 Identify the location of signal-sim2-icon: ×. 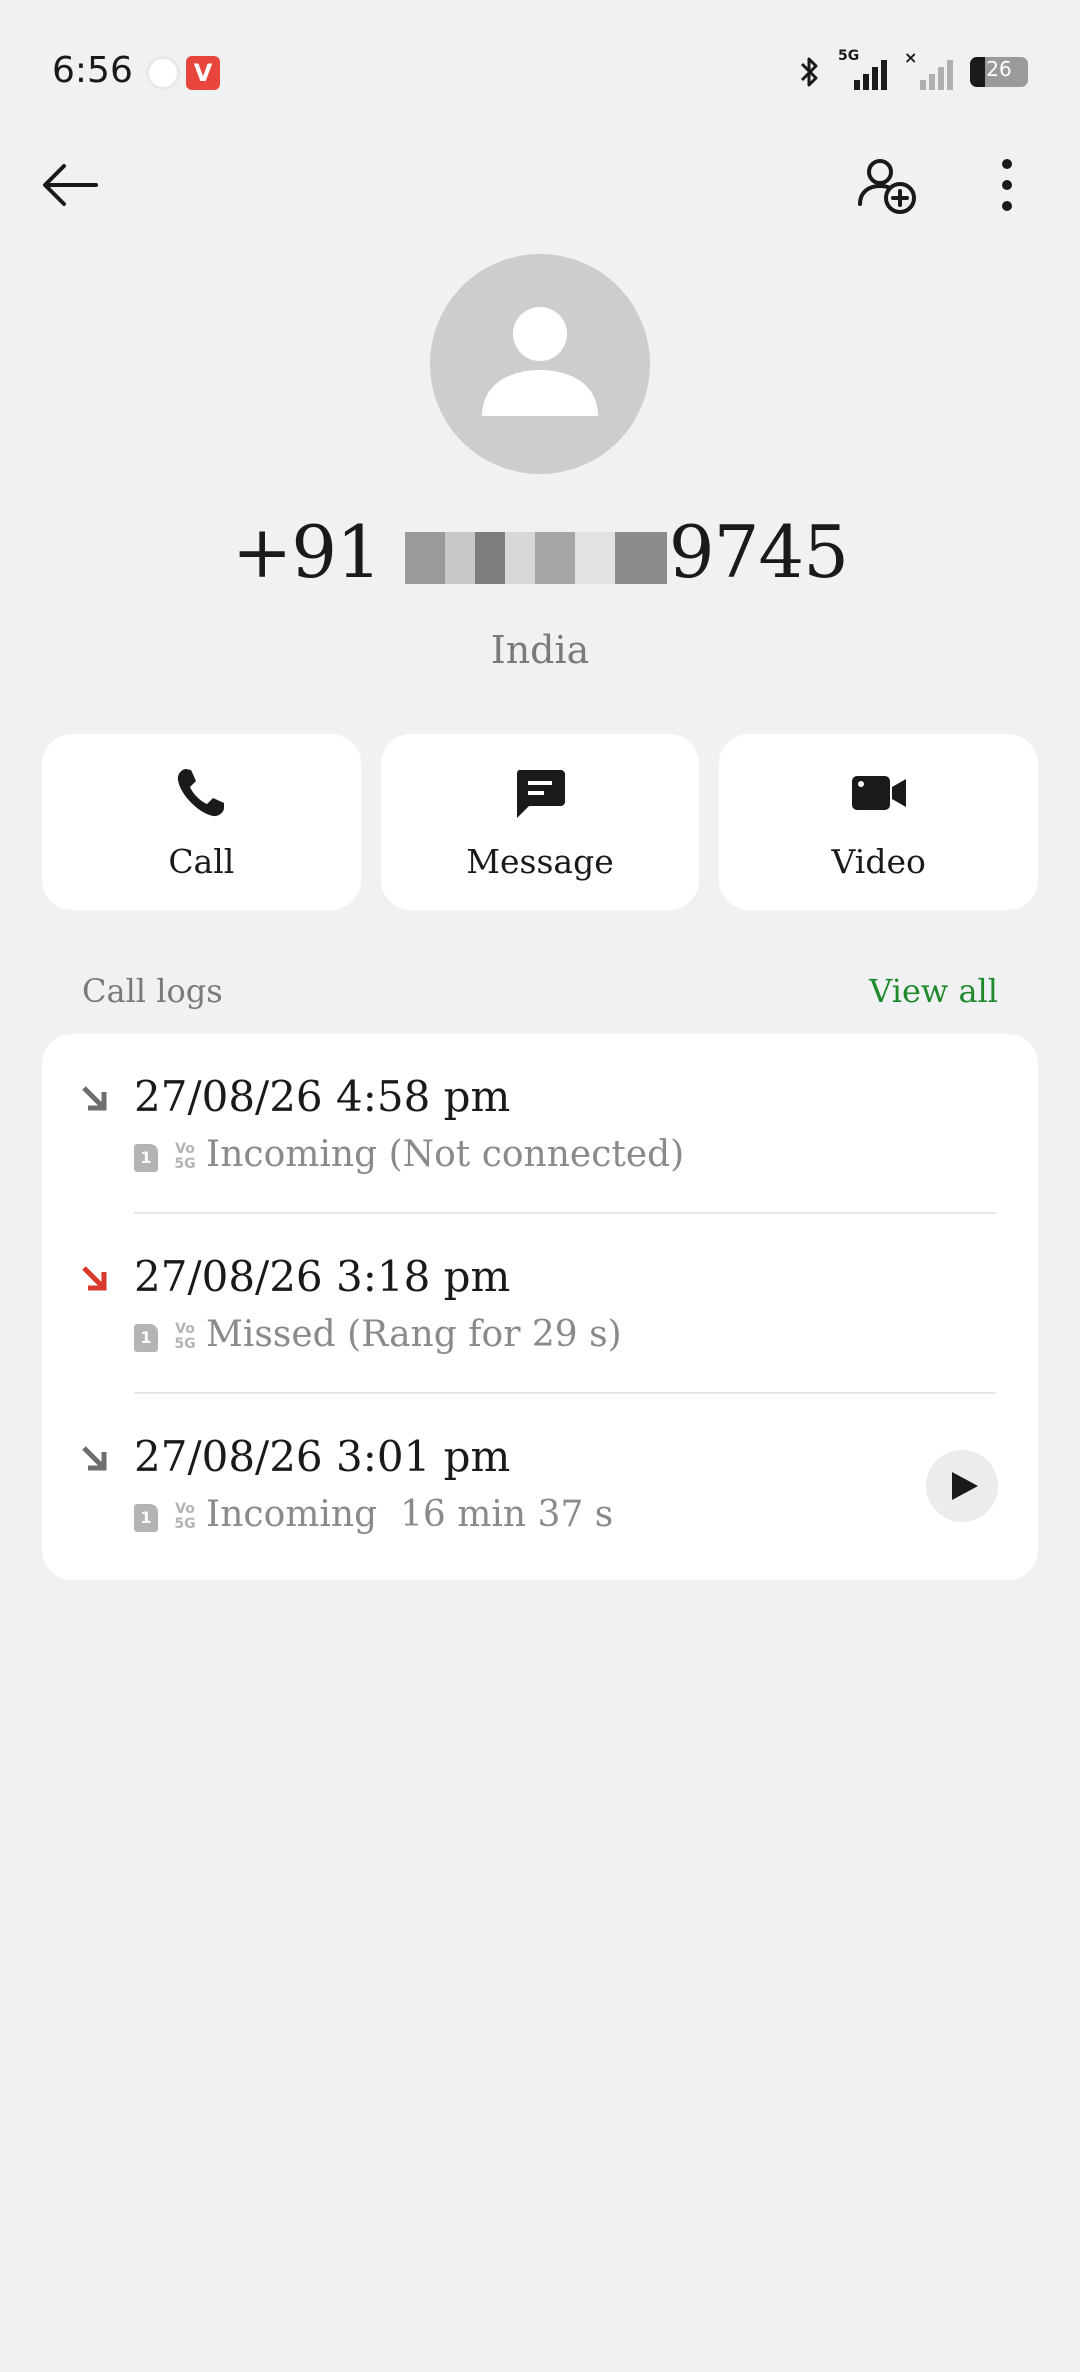
(930, 70).